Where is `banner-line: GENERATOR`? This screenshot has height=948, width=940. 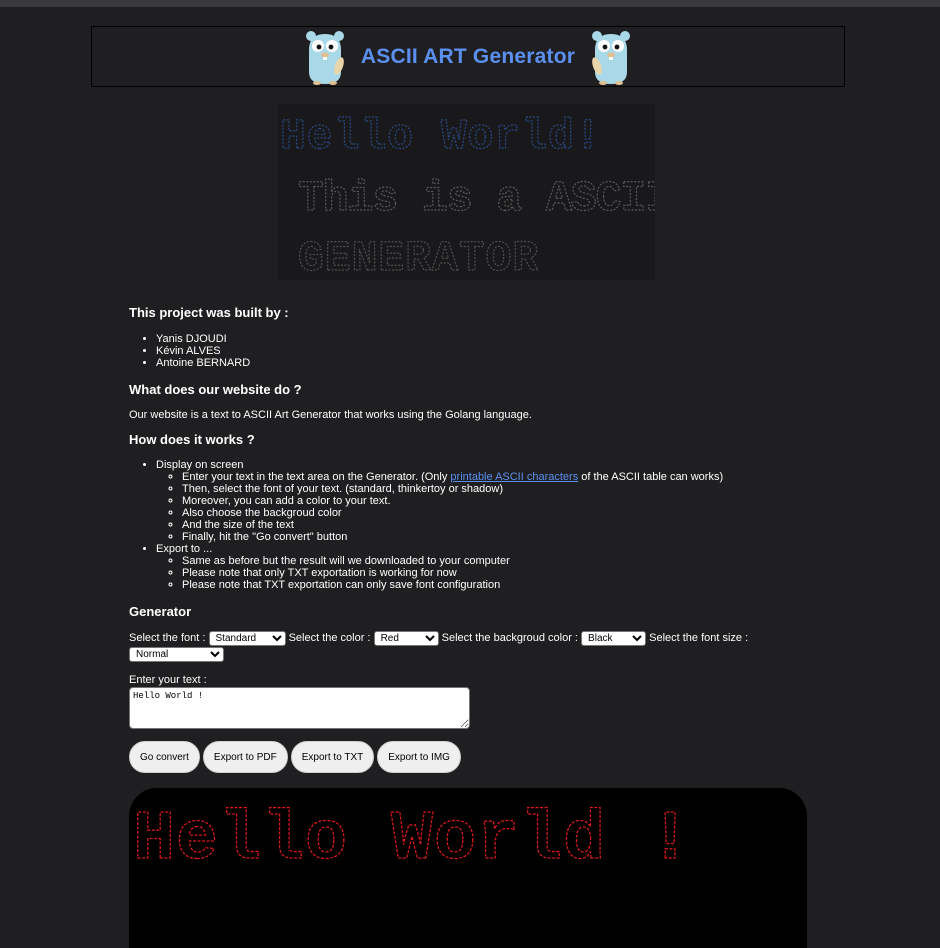
banner-line: GENERATOR is located at coordinates (418, 257).